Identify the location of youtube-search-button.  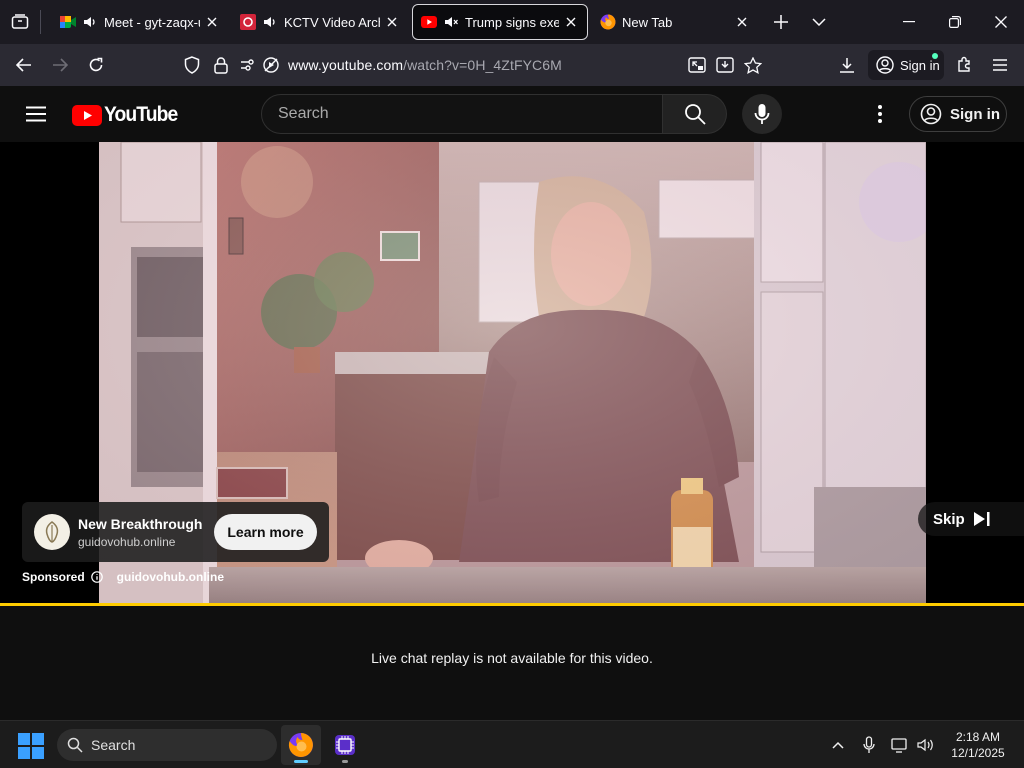
(695, 114).